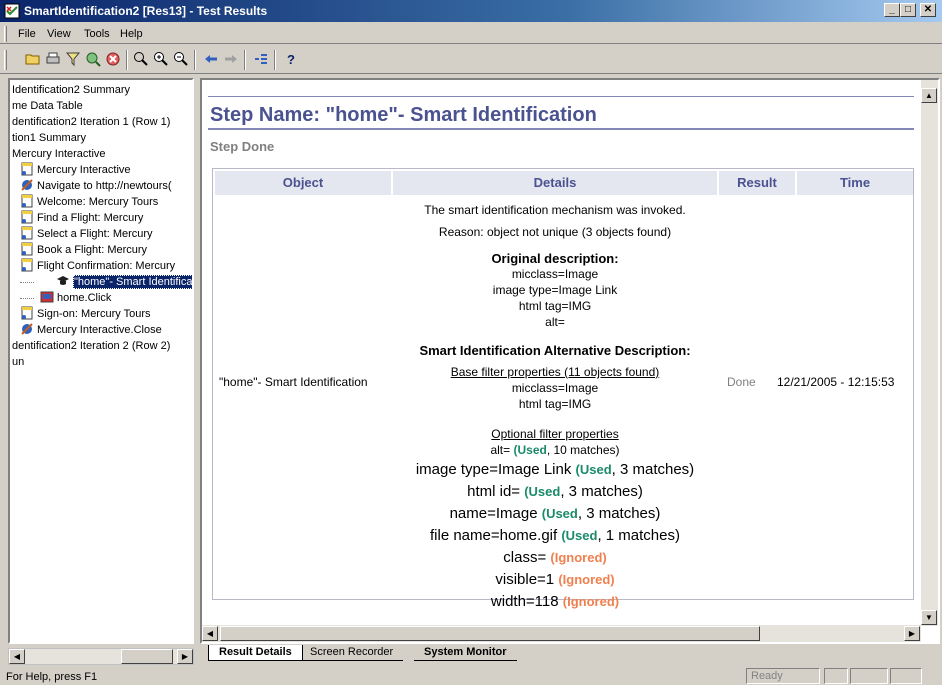 This screenshot has height=685, width=942. I want to click on menu-bar: File View Tools Help, so click(471, 34).